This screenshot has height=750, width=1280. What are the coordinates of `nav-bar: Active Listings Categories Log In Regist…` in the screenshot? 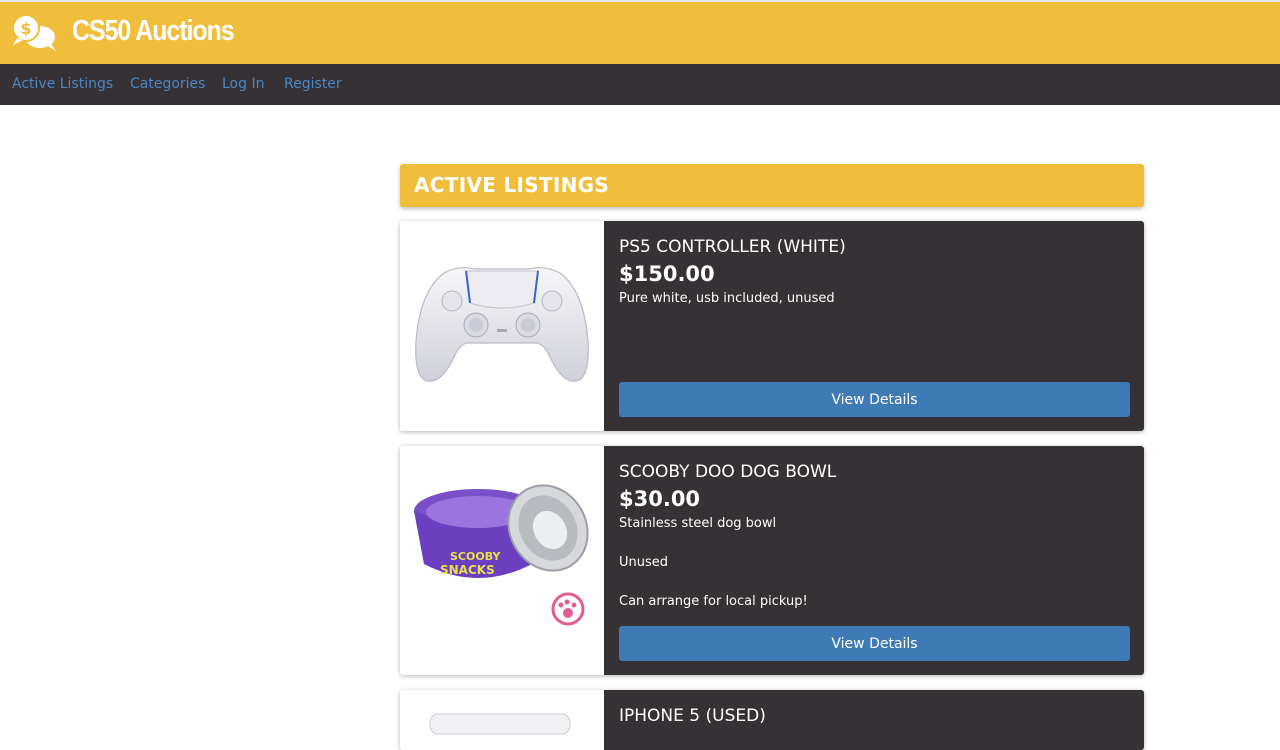 It's located at (640, 84).